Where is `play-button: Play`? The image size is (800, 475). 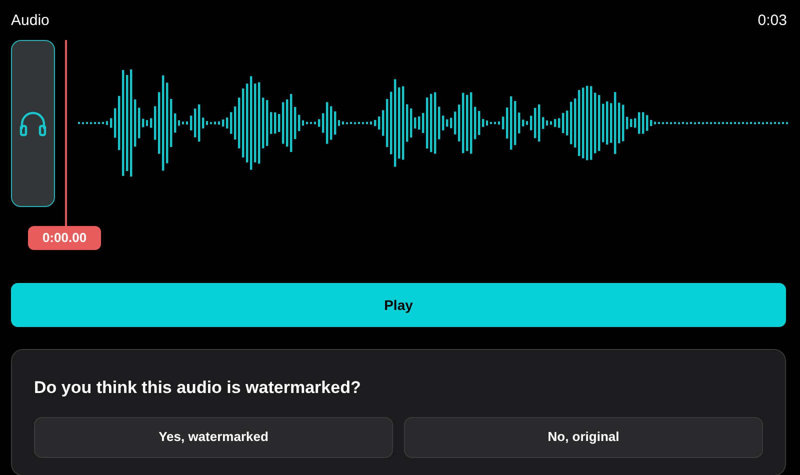
play-button: Play is located at coordinates (398, 305).